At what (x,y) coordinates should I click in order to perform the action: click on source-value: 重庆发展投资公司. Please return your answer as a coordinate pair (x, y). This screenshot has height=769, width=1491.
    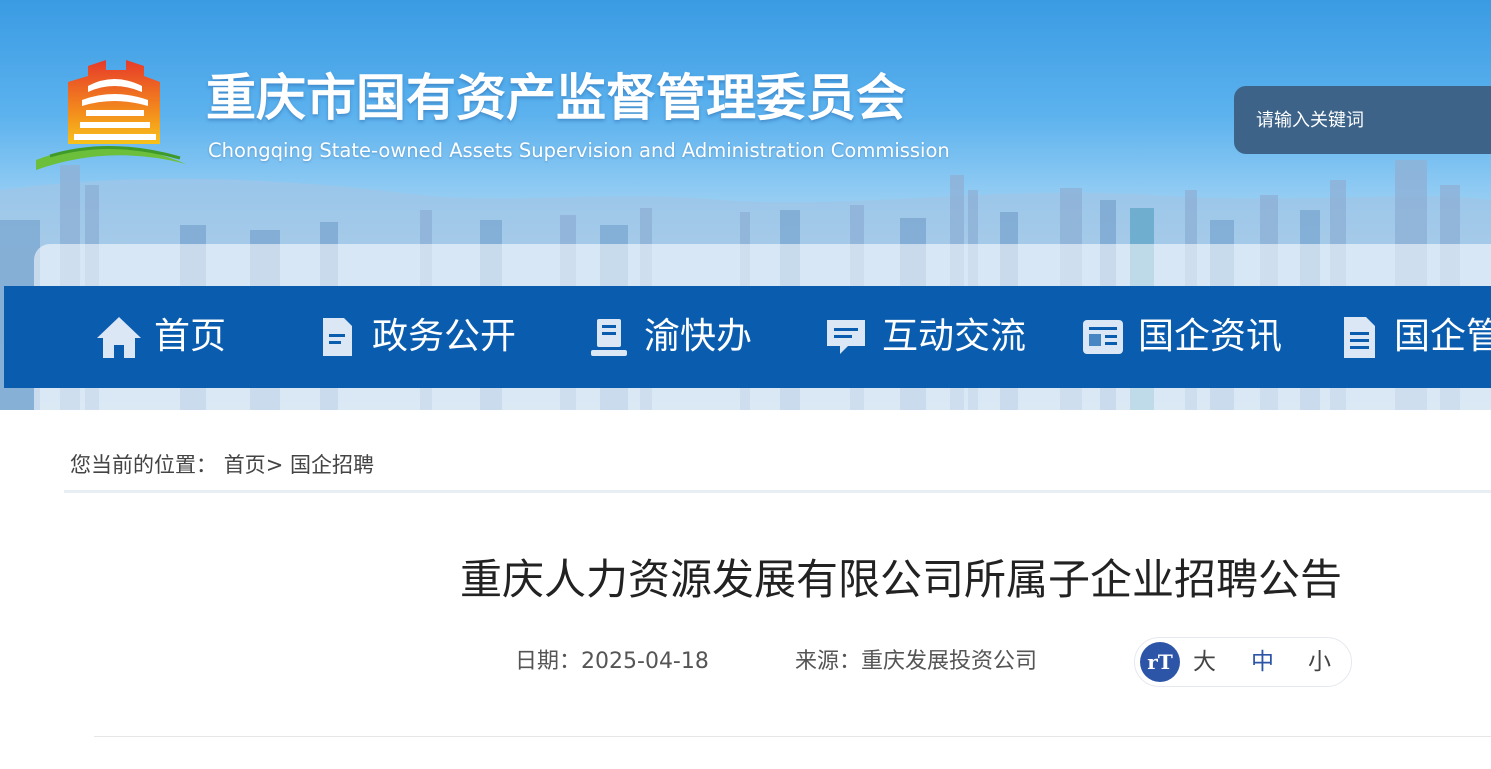
    Looking at the image, I should click on (949, 661).